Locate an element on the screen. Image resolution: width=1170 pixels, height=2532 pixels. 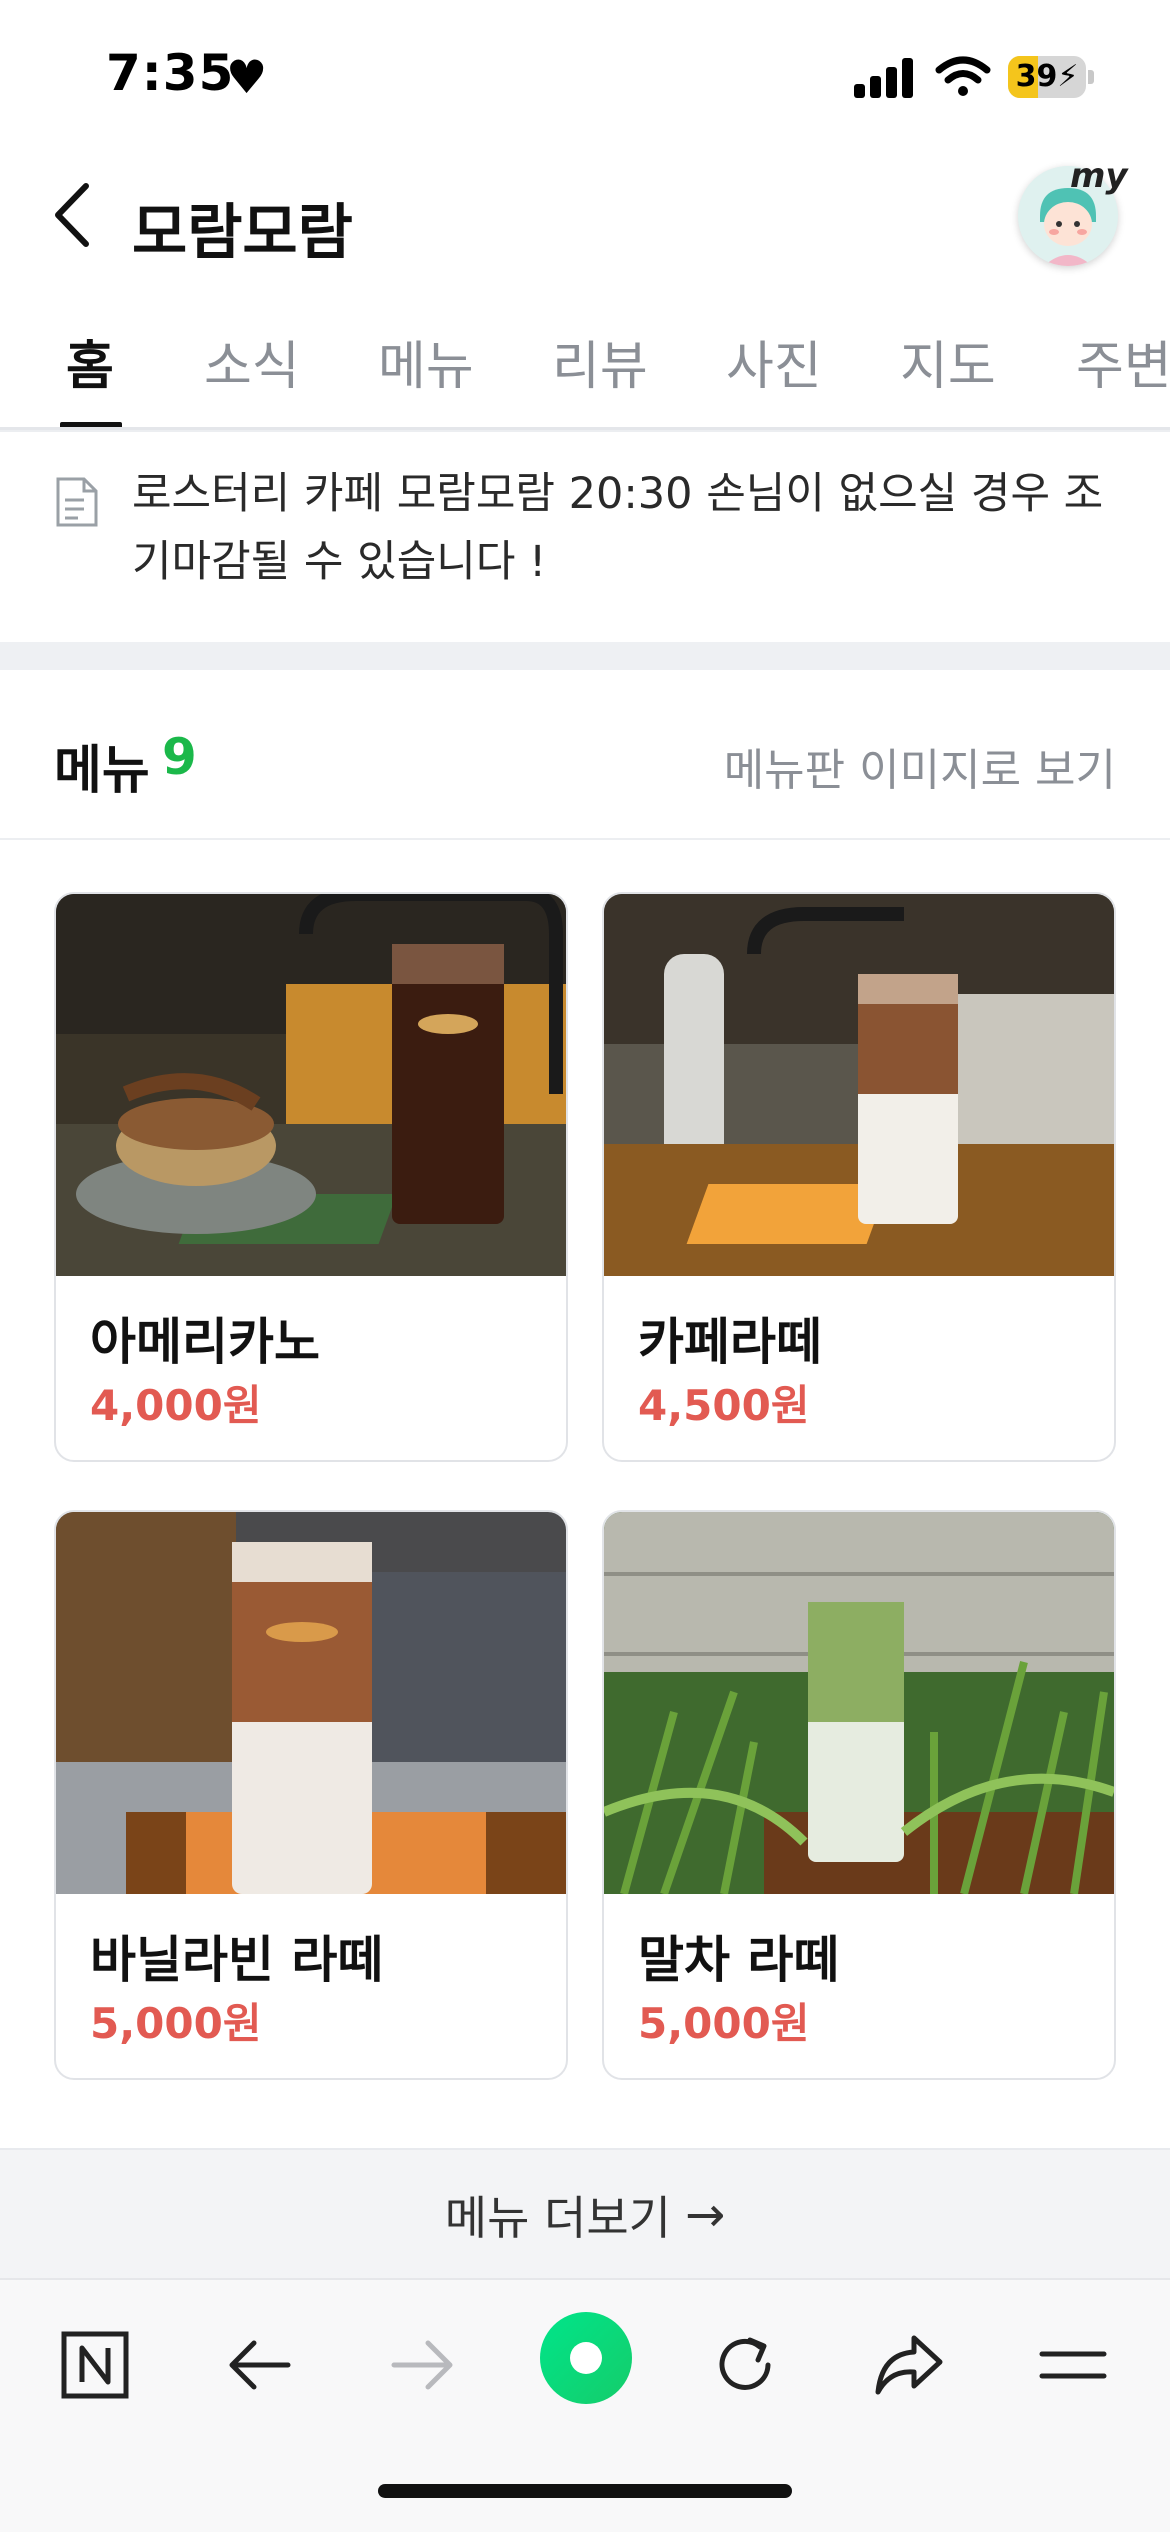
menu-card: 바닐라빈 라떼 5,000원 is located at coordinates (311, 1795).